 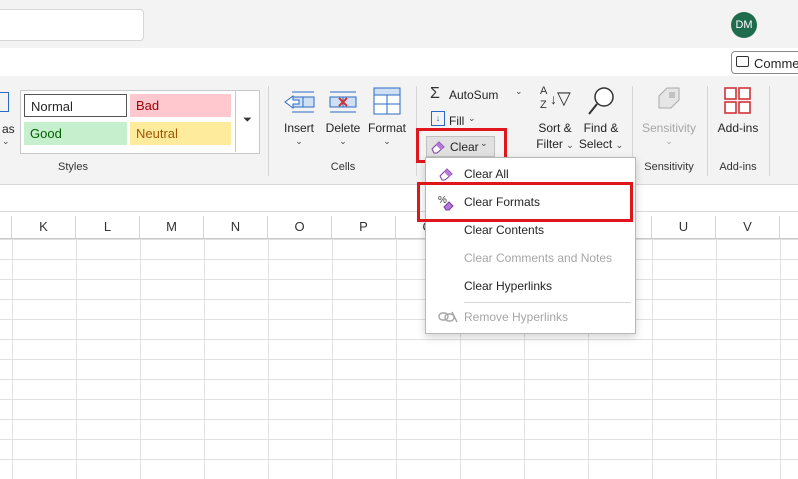 I want to click on formula-bar, so click(x=399, y=198).